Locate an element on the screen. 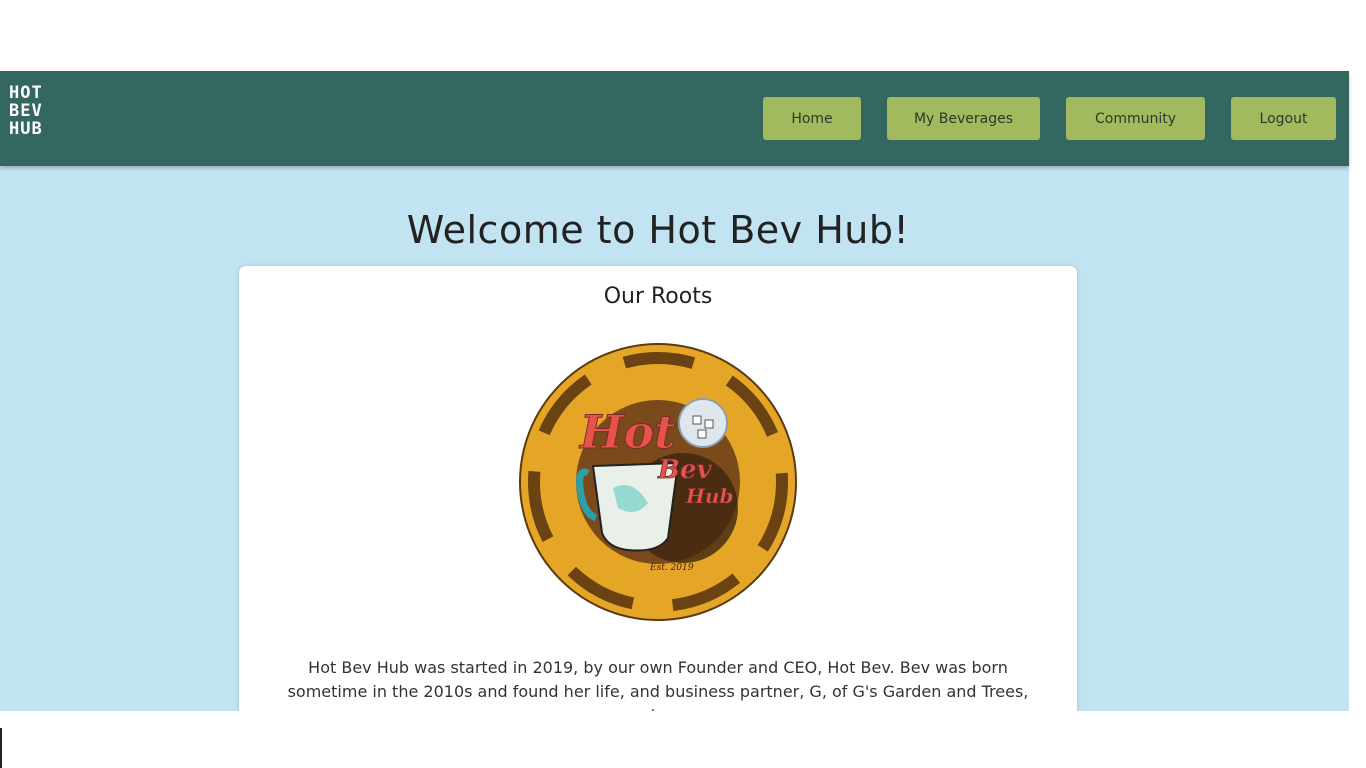 The image size is (1366, 768). brand-line-1: HOT is located at coordinates (26, 93).